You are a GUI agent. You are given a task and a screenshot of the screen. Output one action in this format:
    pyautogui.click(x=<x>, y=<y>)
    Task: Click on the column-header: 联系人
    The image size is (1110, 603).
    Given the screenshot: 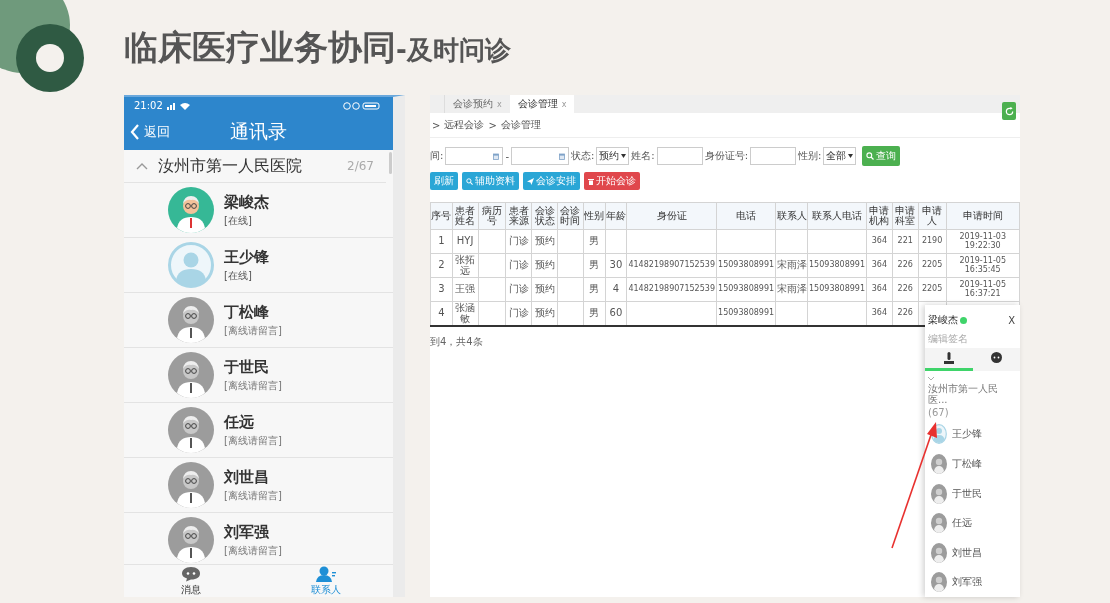 What is the action you would take?
    pyautogui.click(x=791, y=215)
    